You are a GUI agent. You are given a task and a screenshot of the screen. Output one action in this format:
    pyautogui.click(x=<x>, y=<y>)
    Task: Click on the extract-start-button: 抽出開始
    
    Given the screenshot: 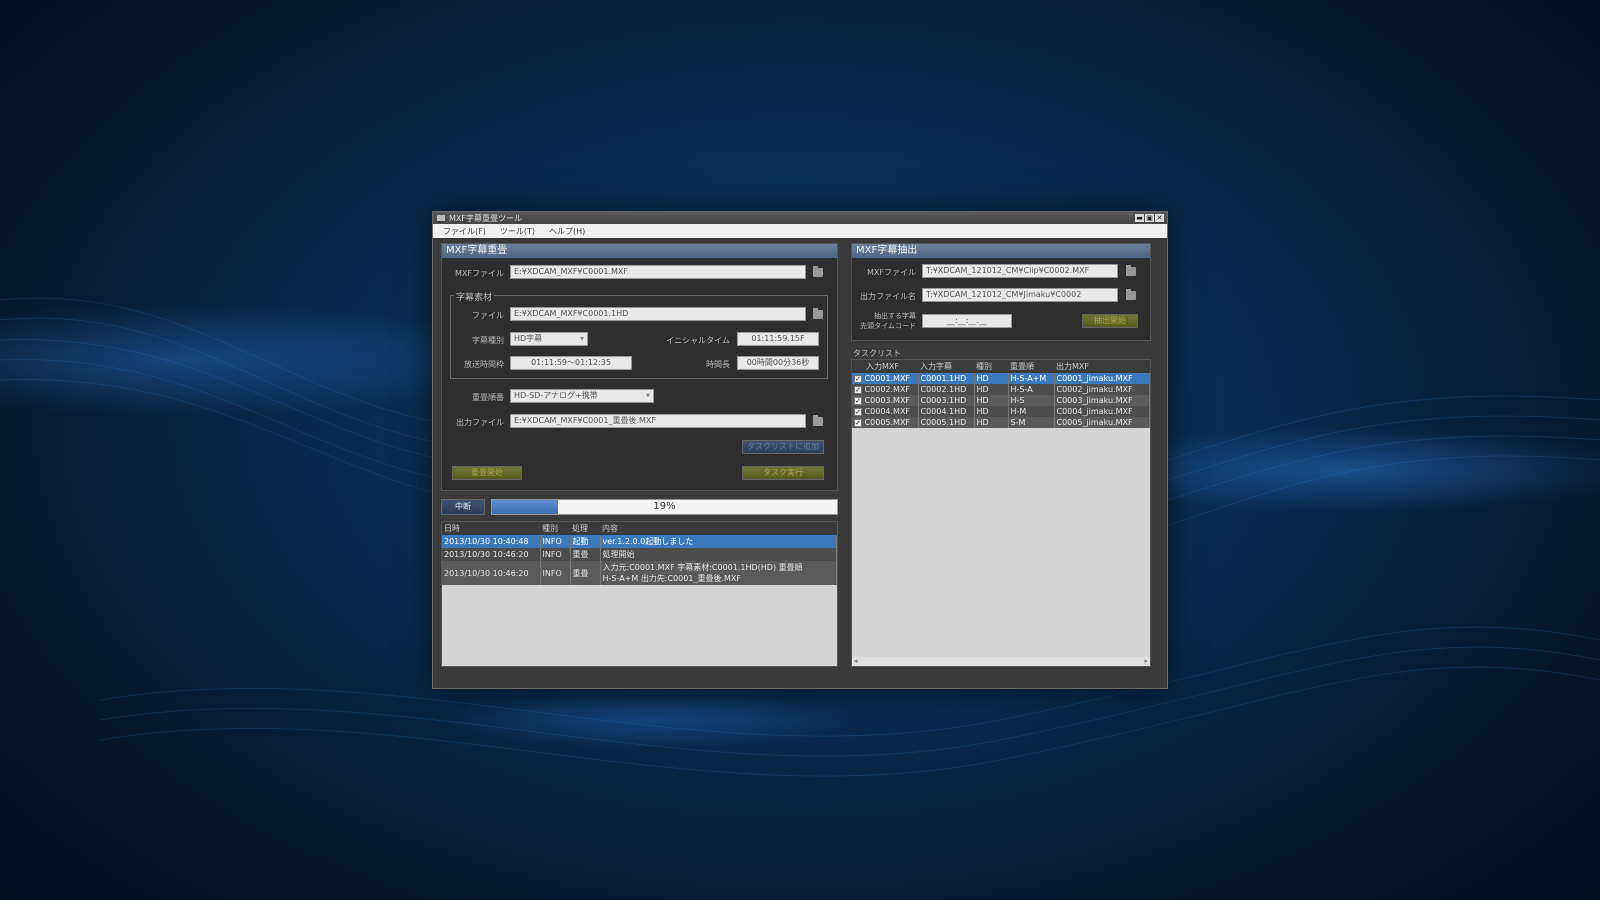 What is the action you would take?
    pyautogui.click(x=1110, y=321)
    